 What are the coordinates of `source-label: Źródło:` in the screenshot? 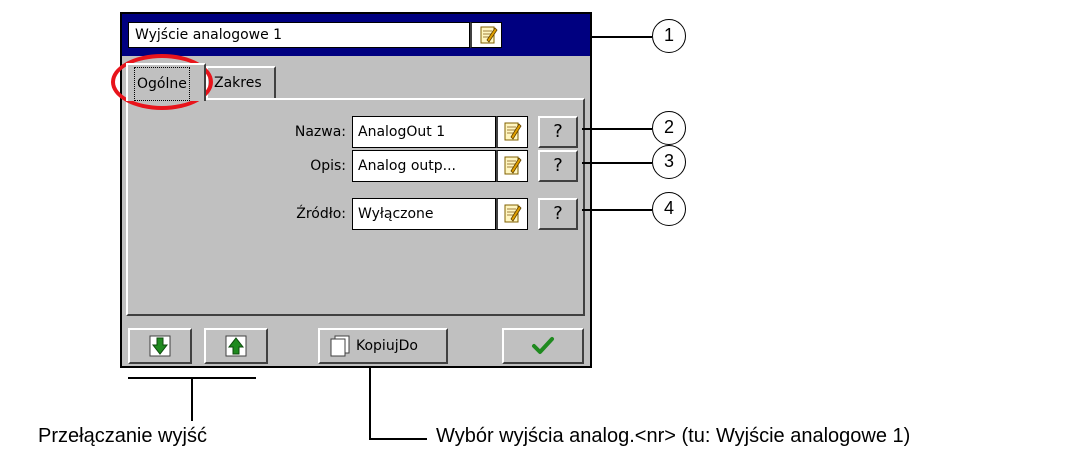 It's located at (321, 214).